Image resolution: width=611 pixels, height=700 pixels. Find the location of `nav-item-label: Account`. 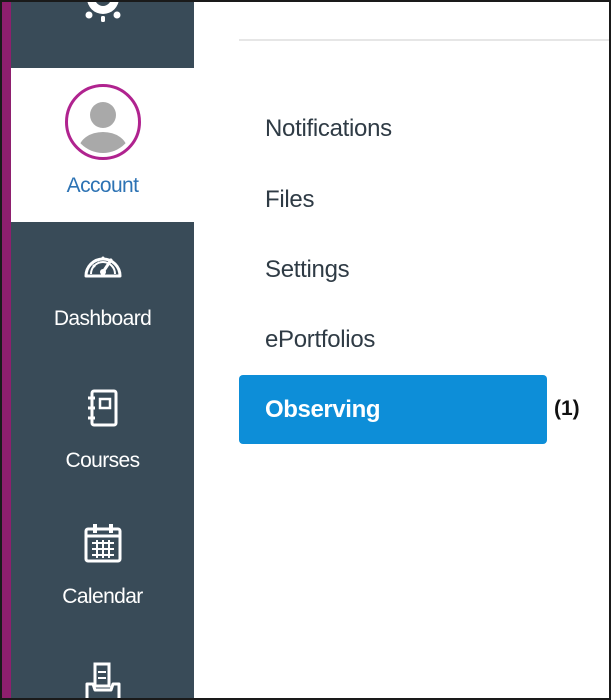

nav-item-label: Account is located at coordinates (102, 185).